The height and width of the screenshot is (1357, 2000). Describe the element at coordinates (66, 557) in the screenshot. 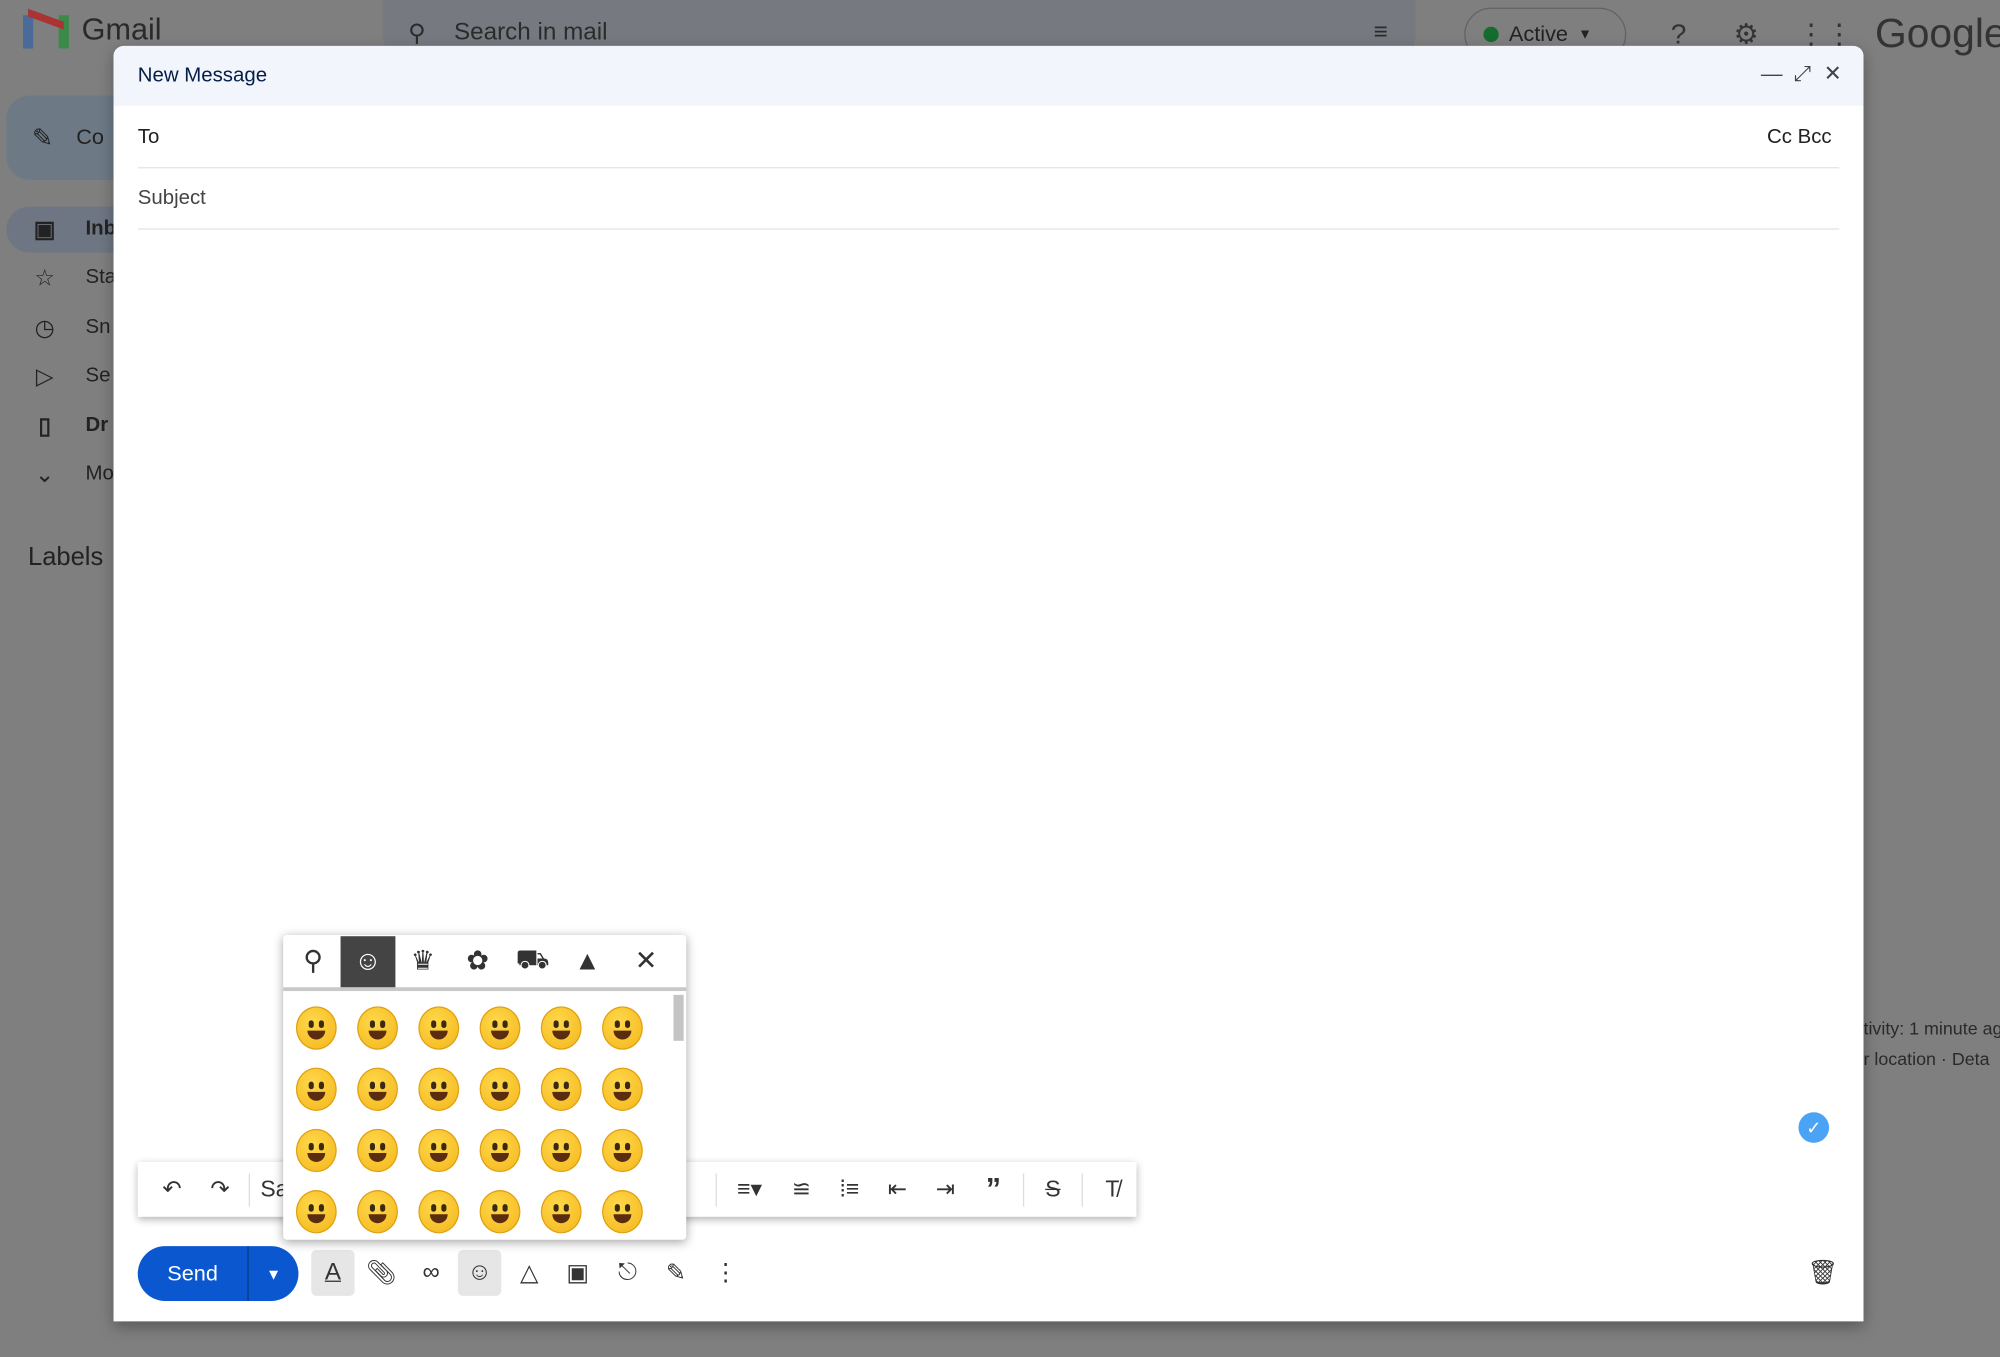

I see `labels-heading: Labels` at that location.